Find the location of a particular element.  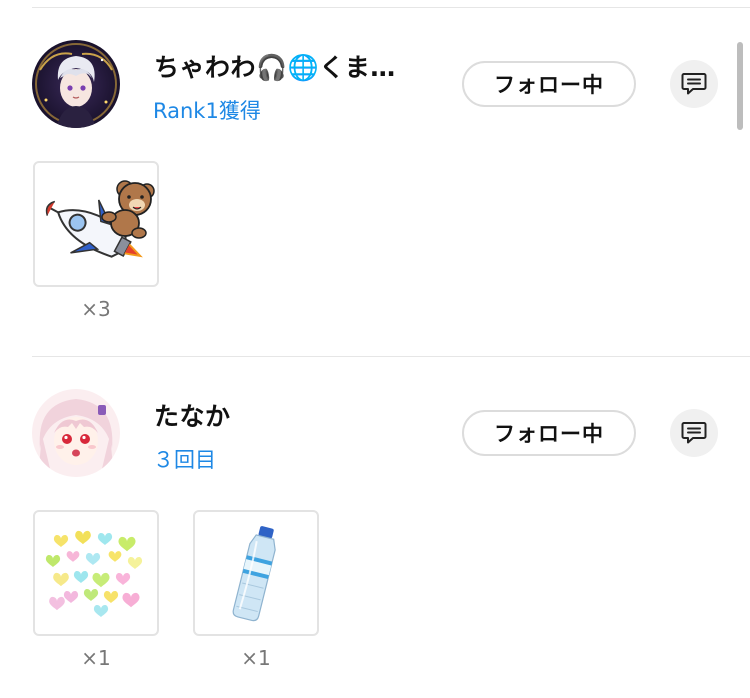

rank-label: Rank1獲得 is located at coordinates (207, 111).